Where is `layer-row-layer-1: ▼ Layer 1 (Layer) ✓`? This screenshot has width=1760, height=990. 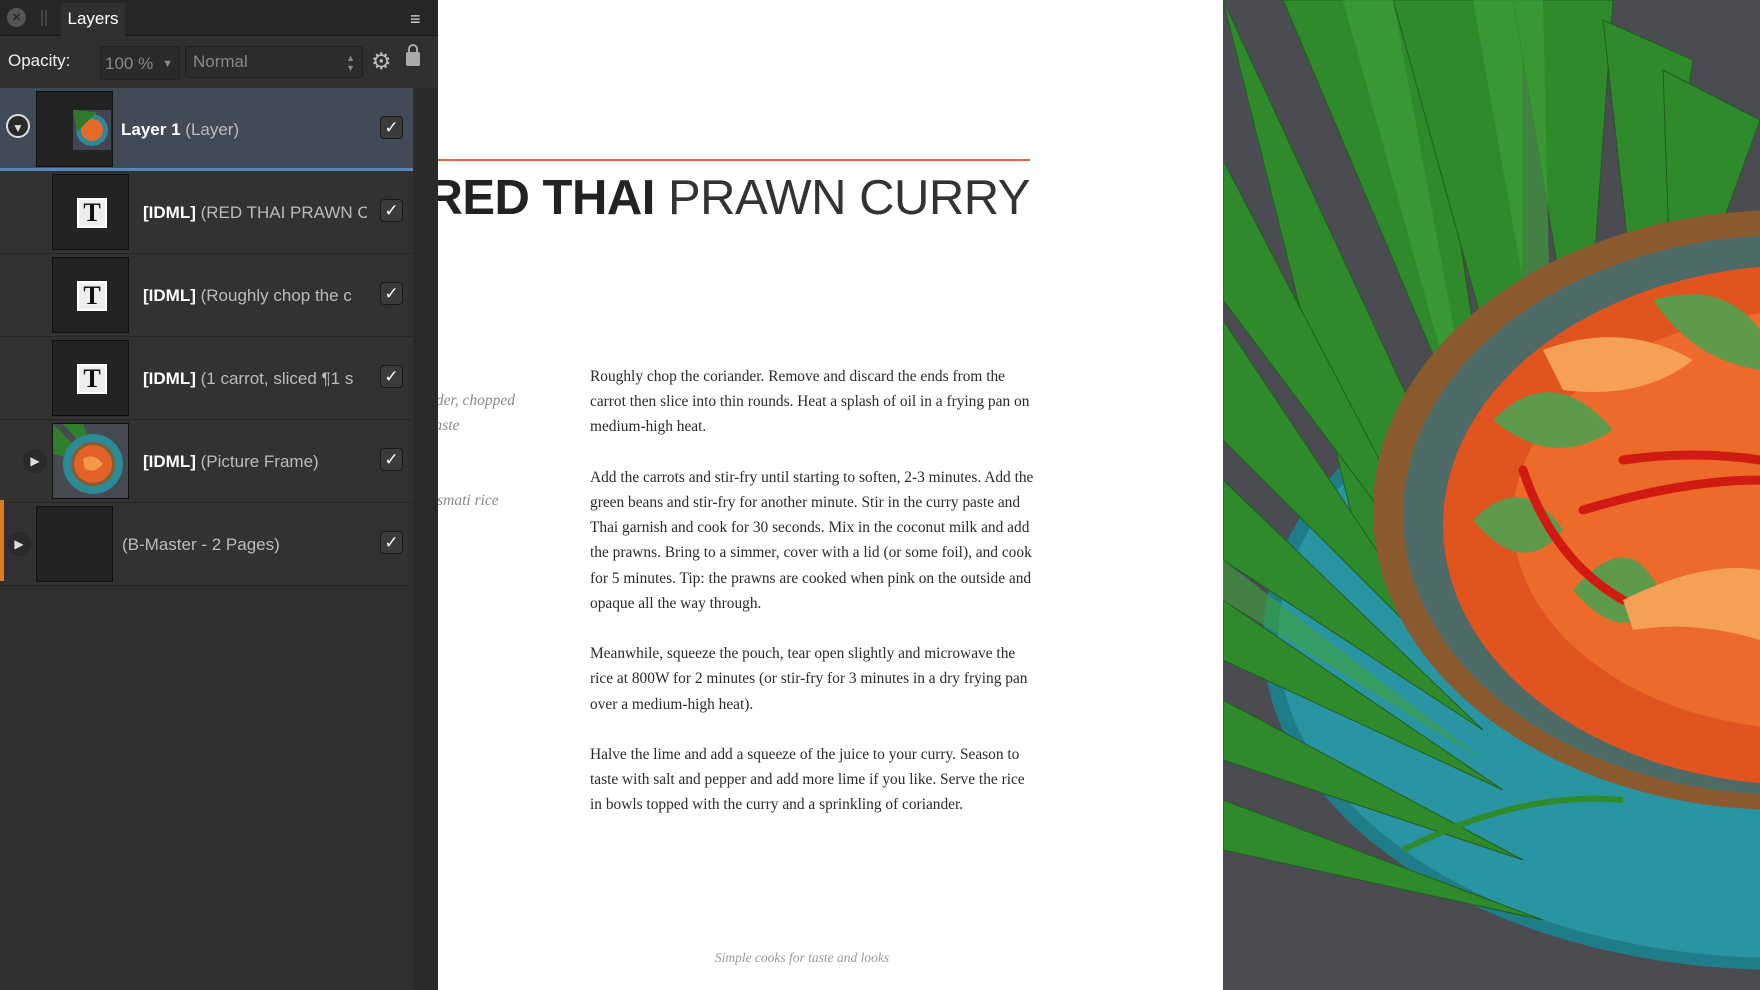
layer-row-layer-1: ▼ Layer 1 (Layer) ✓ is located at coordinates (206, 129).